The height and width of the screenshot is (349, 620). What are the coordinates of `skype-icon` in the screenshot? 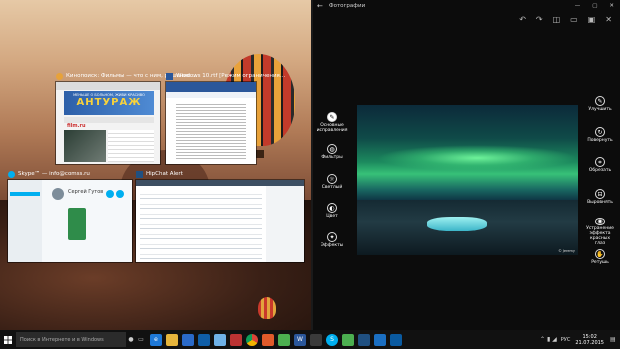 It's located at (11, 174).